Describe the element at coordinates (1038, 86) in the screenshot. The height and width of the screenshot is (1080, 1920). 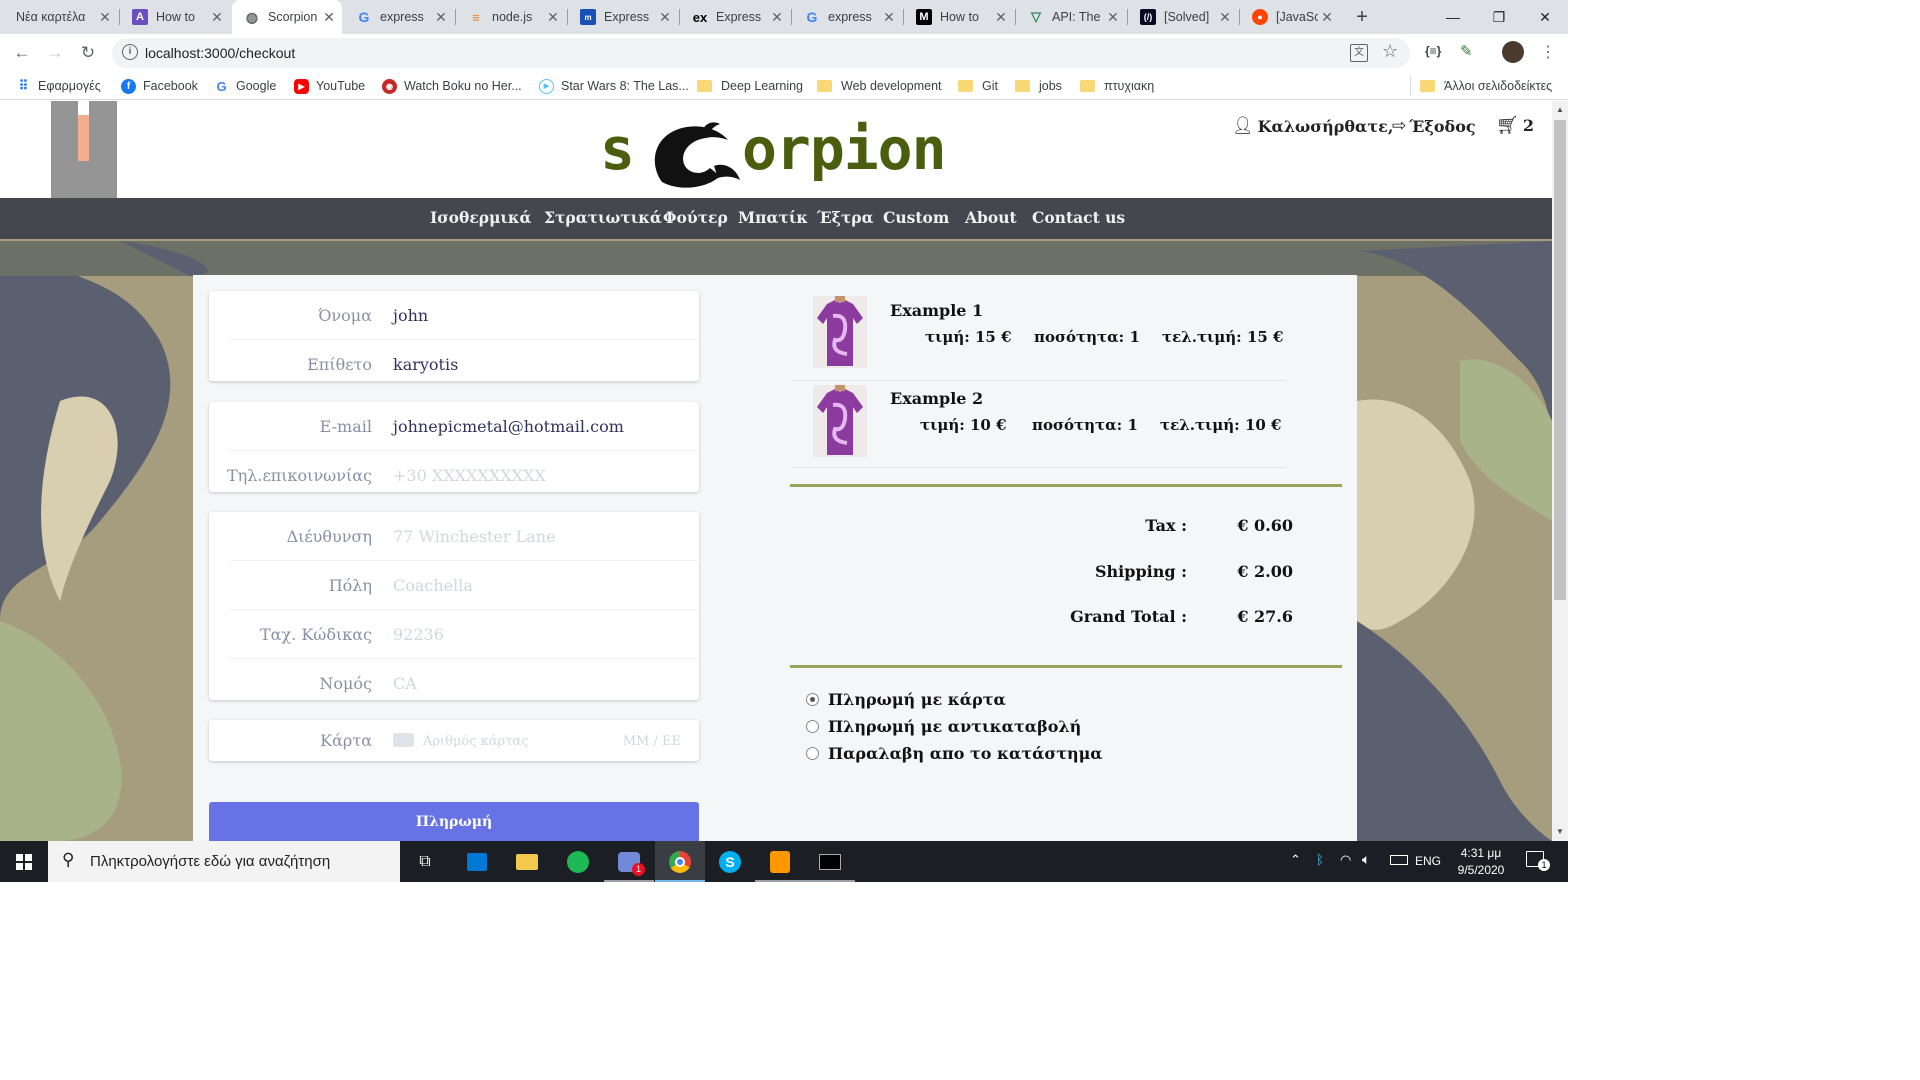
I see `bookmark-folder-jobs: jobs` at that location.